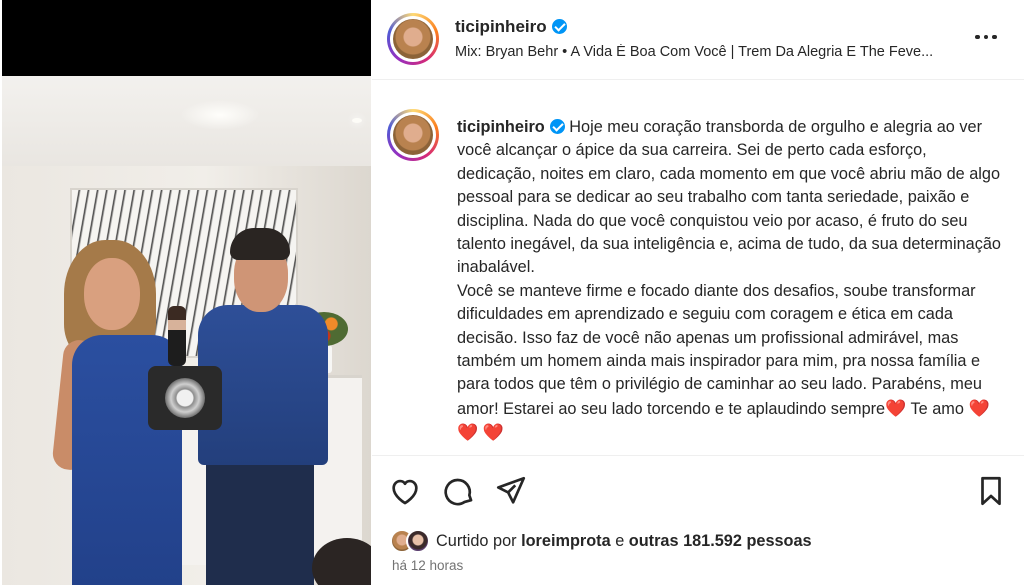 Image resolution: width=1024 pixels, height=585 pixels. Describe the element at coordinates (896, 408) in the screenshot. I see `heart-emoji: ❤️` at that location.